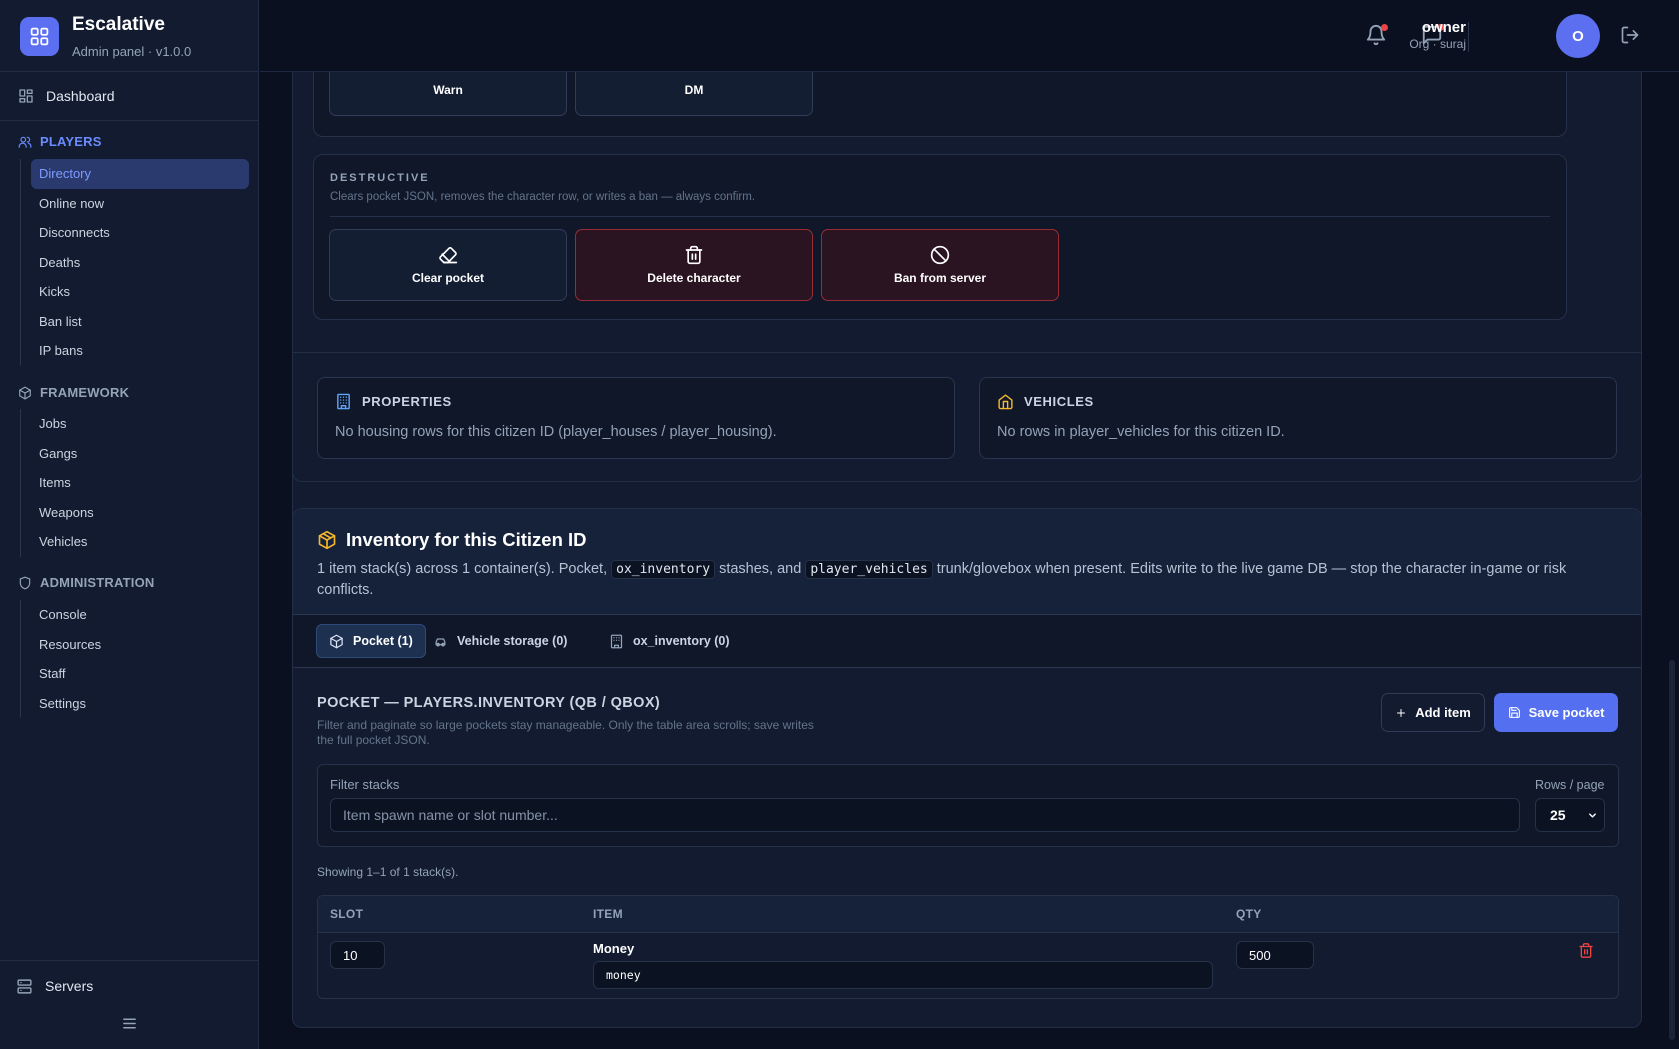 The width and height of the screenshot is (1679, 1049). I want to click on sidebar-item-label: Servers, so click(69, 986).